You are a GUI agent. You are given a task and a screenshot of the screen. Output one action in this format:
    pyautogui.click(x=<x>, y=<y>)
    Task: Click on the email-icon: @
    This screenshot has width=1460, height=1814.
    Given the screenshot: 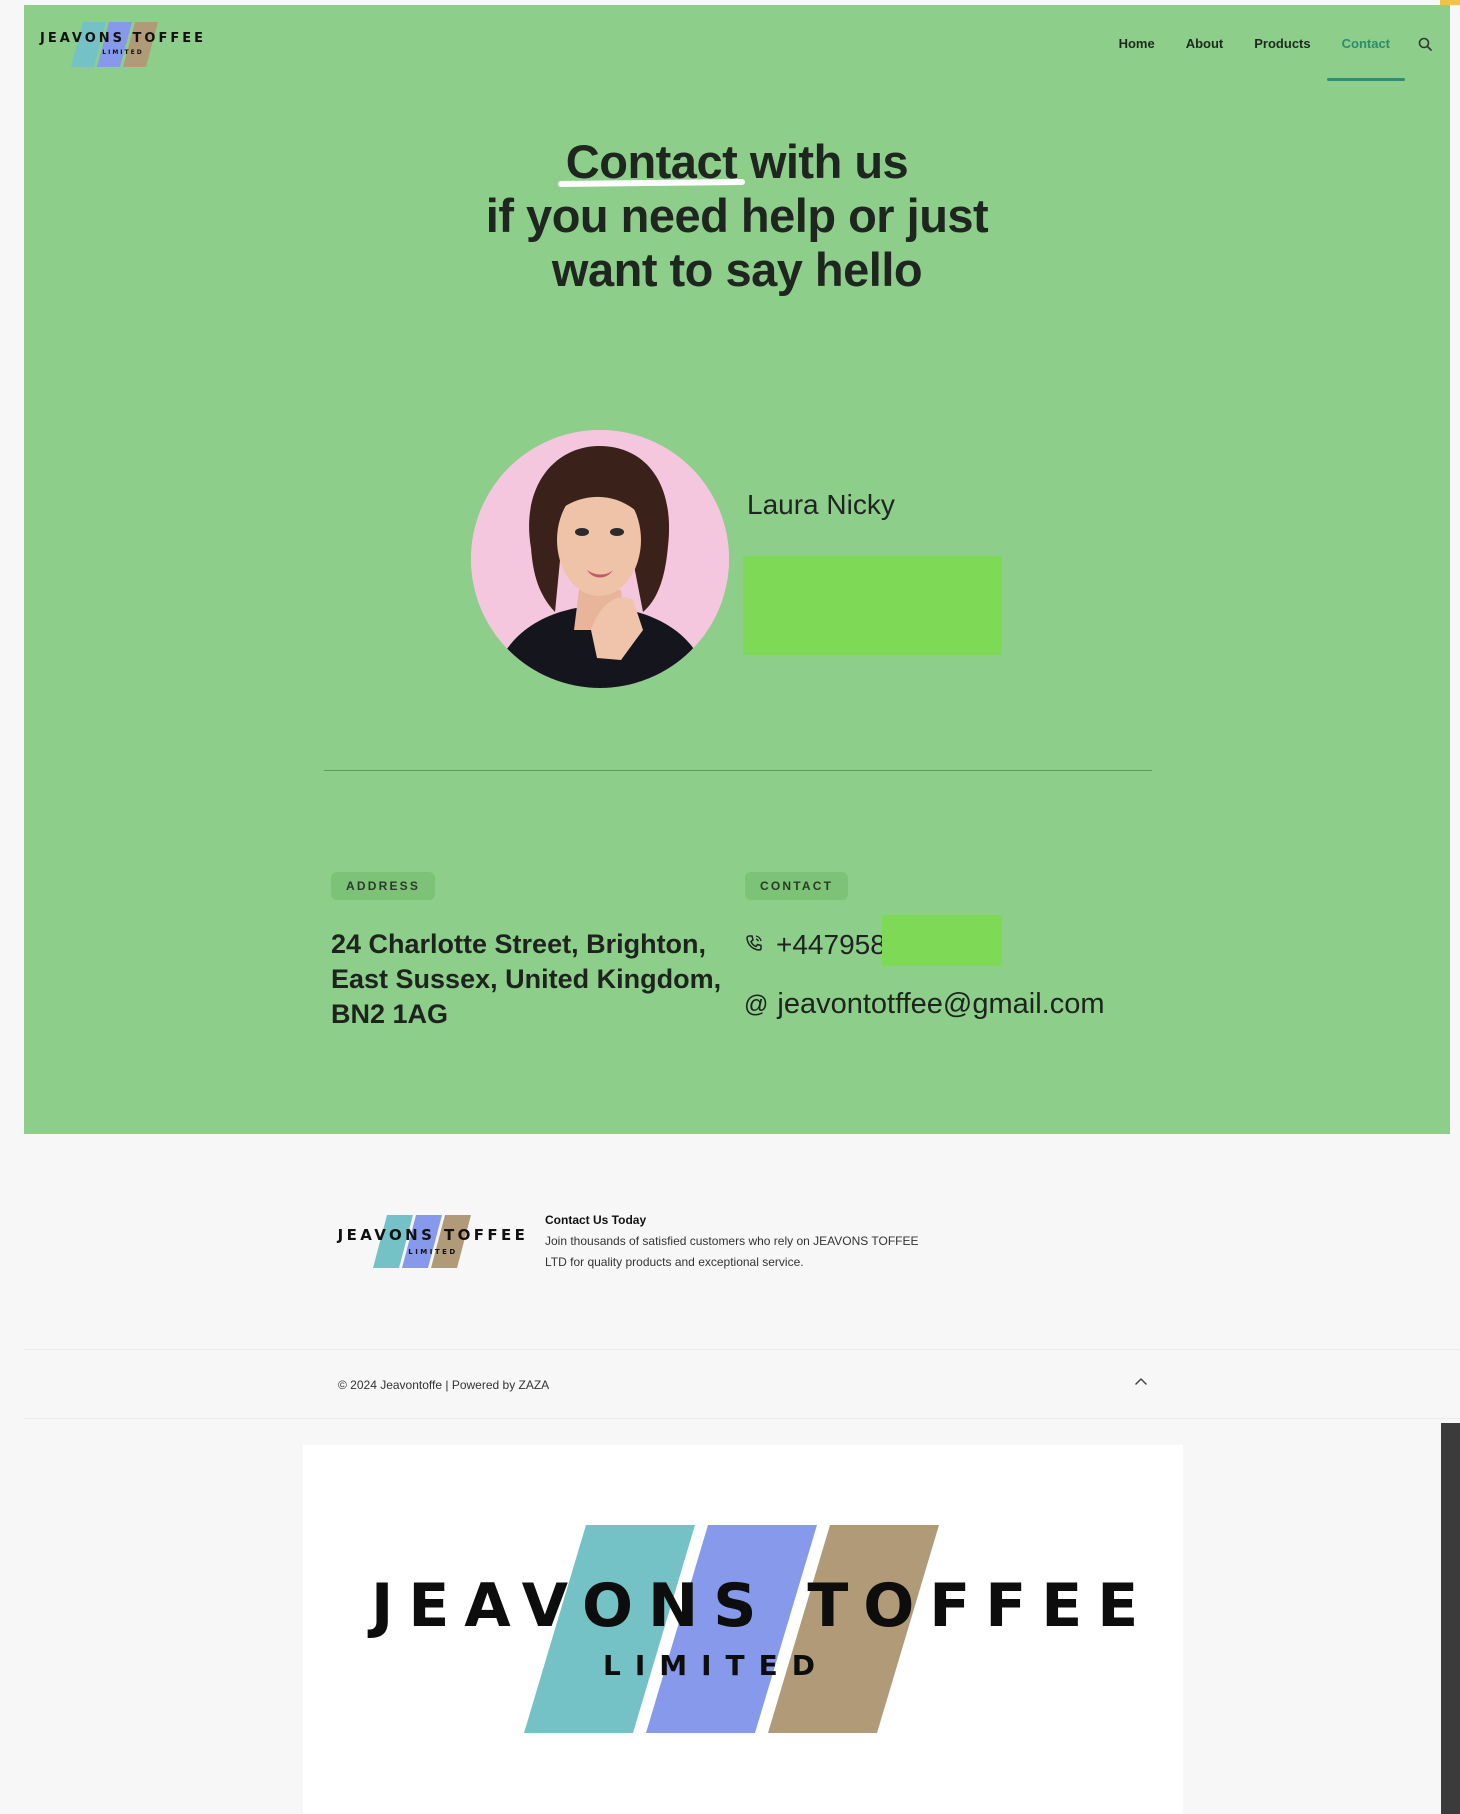 What is the action you would take?
    pyautogui.click(x=756, y=1004)
    